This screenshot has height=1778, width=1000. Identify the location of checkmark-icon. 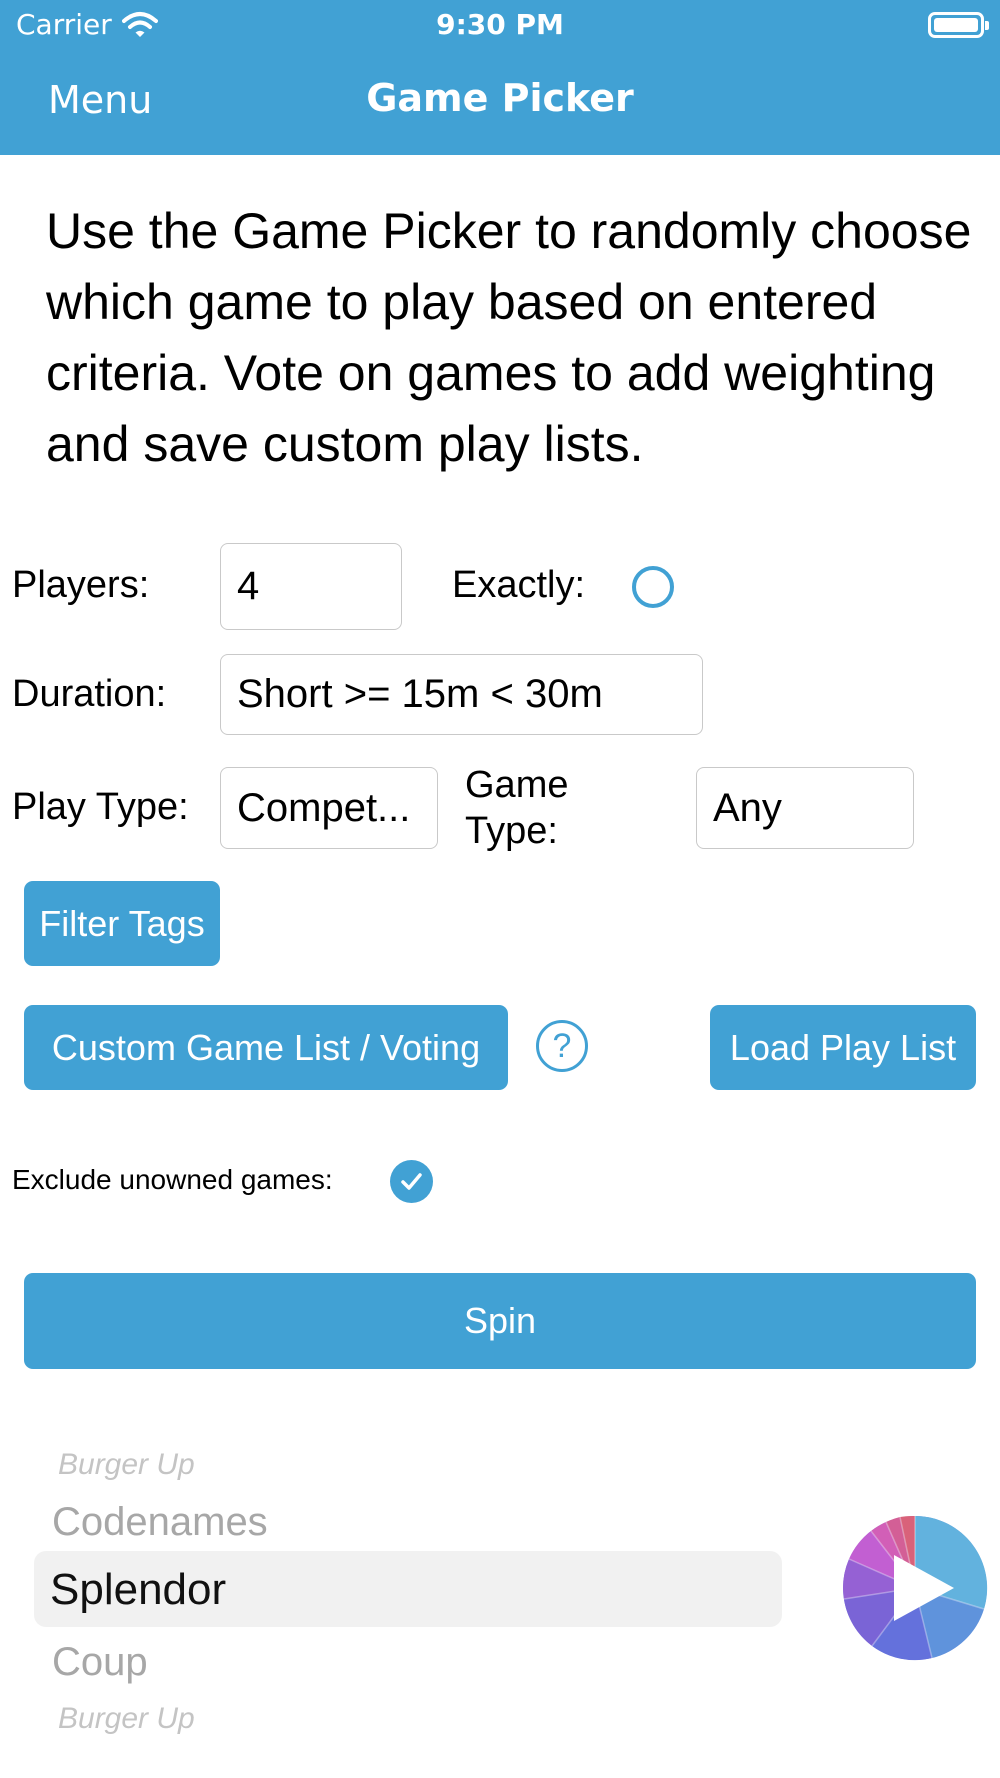
(411, 1181).